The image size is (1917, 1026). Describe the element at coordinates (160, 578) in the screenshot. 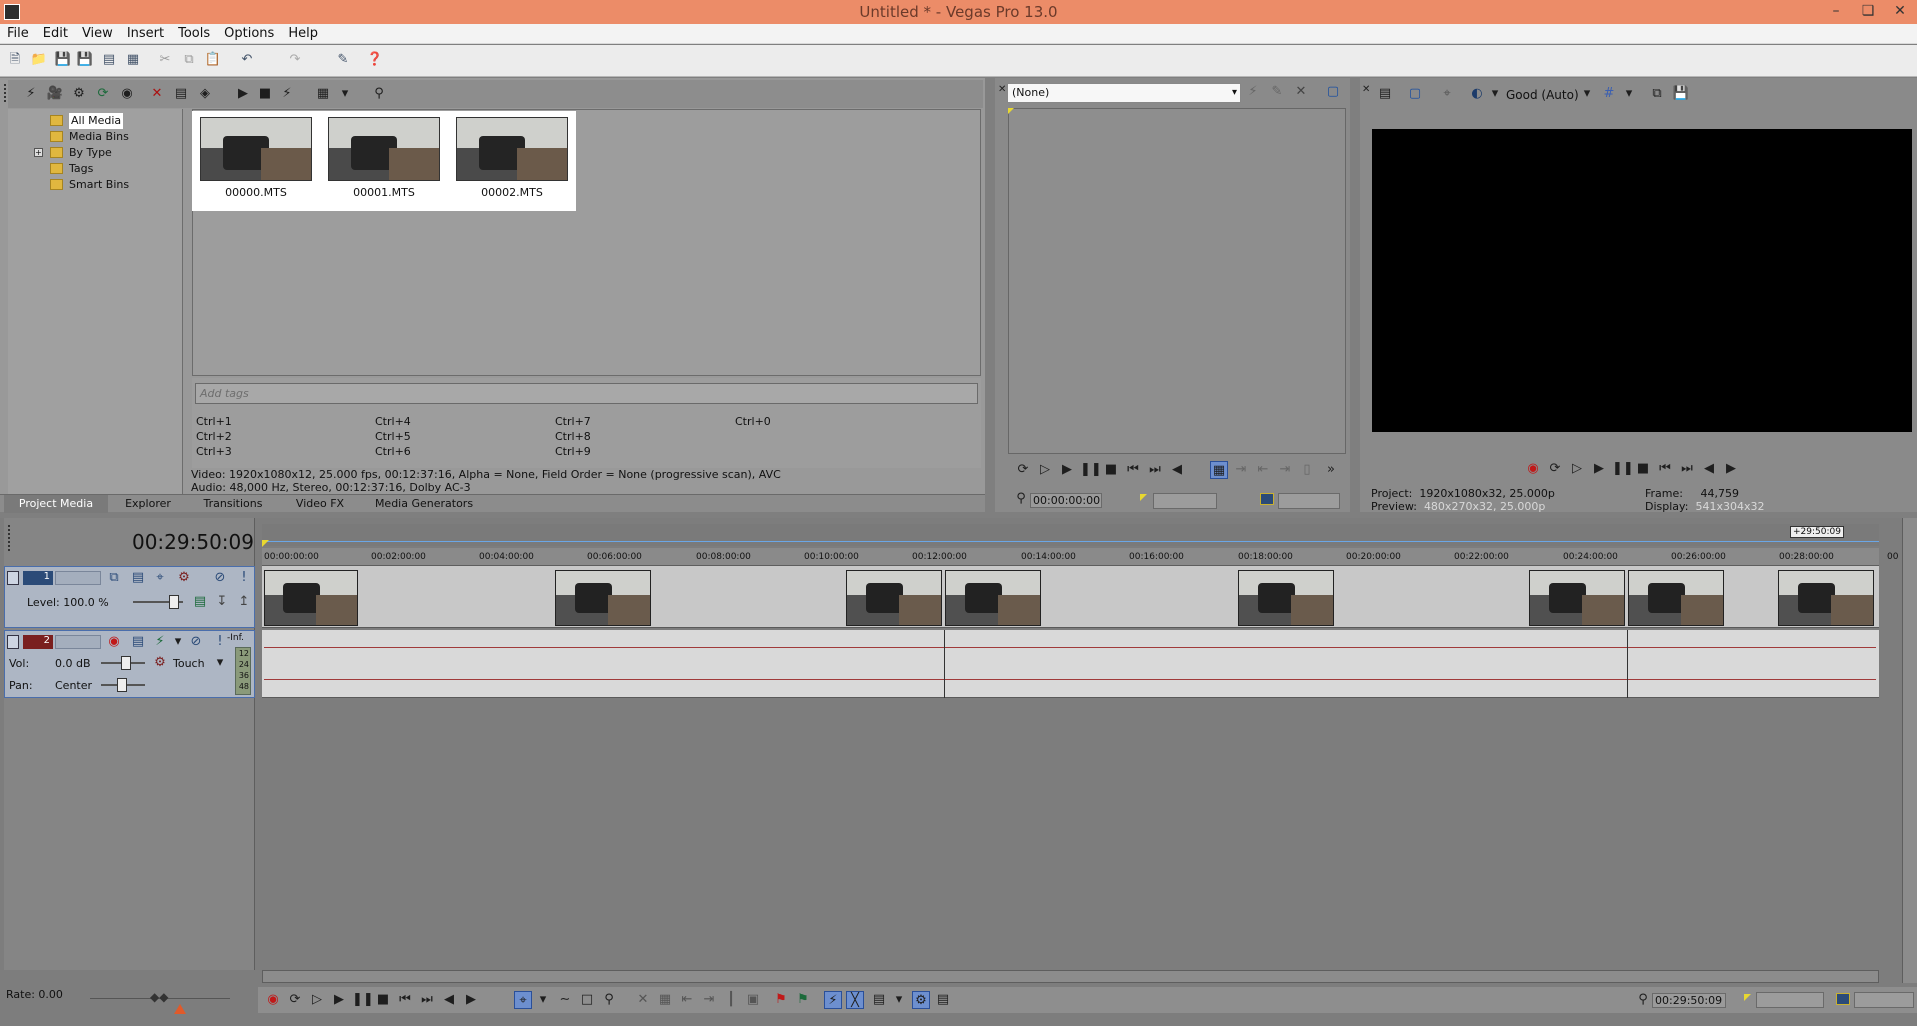

I see `compositing-mode-icon: ⌖` at that location.